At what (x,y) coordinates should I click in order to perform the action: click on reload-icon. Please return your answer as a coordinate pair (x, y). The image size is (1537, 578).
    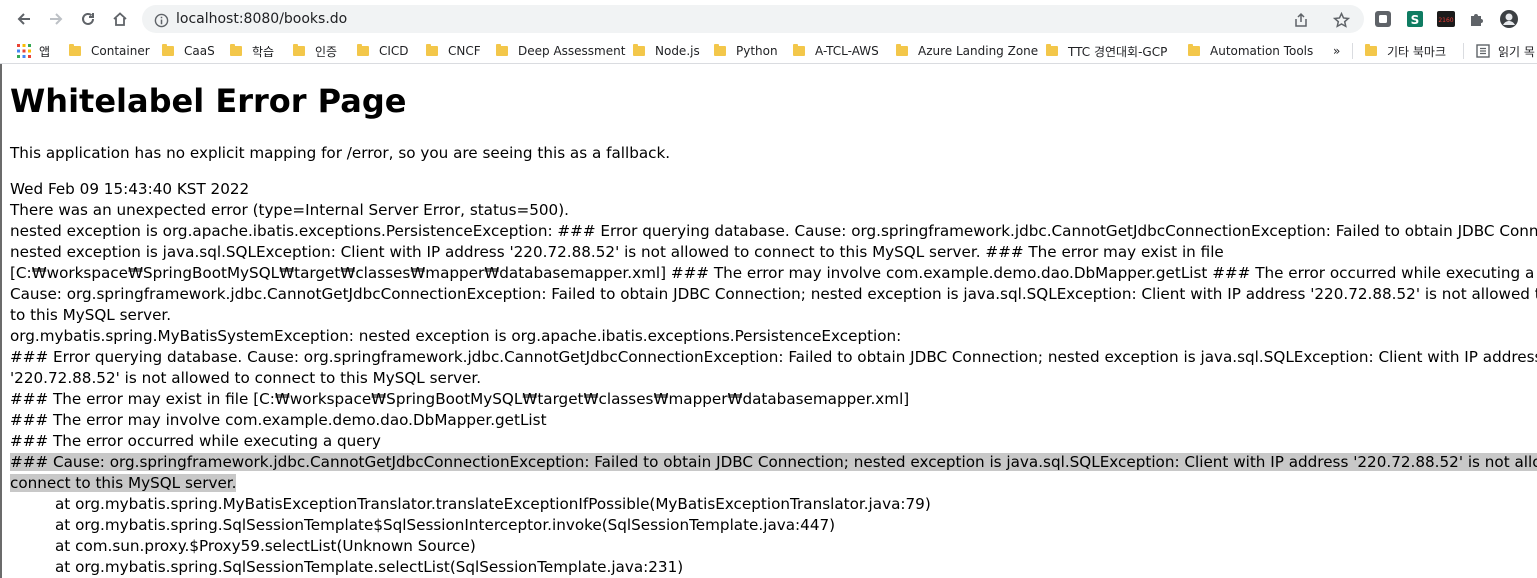
    Looking at the image, I should click on (88, 18).